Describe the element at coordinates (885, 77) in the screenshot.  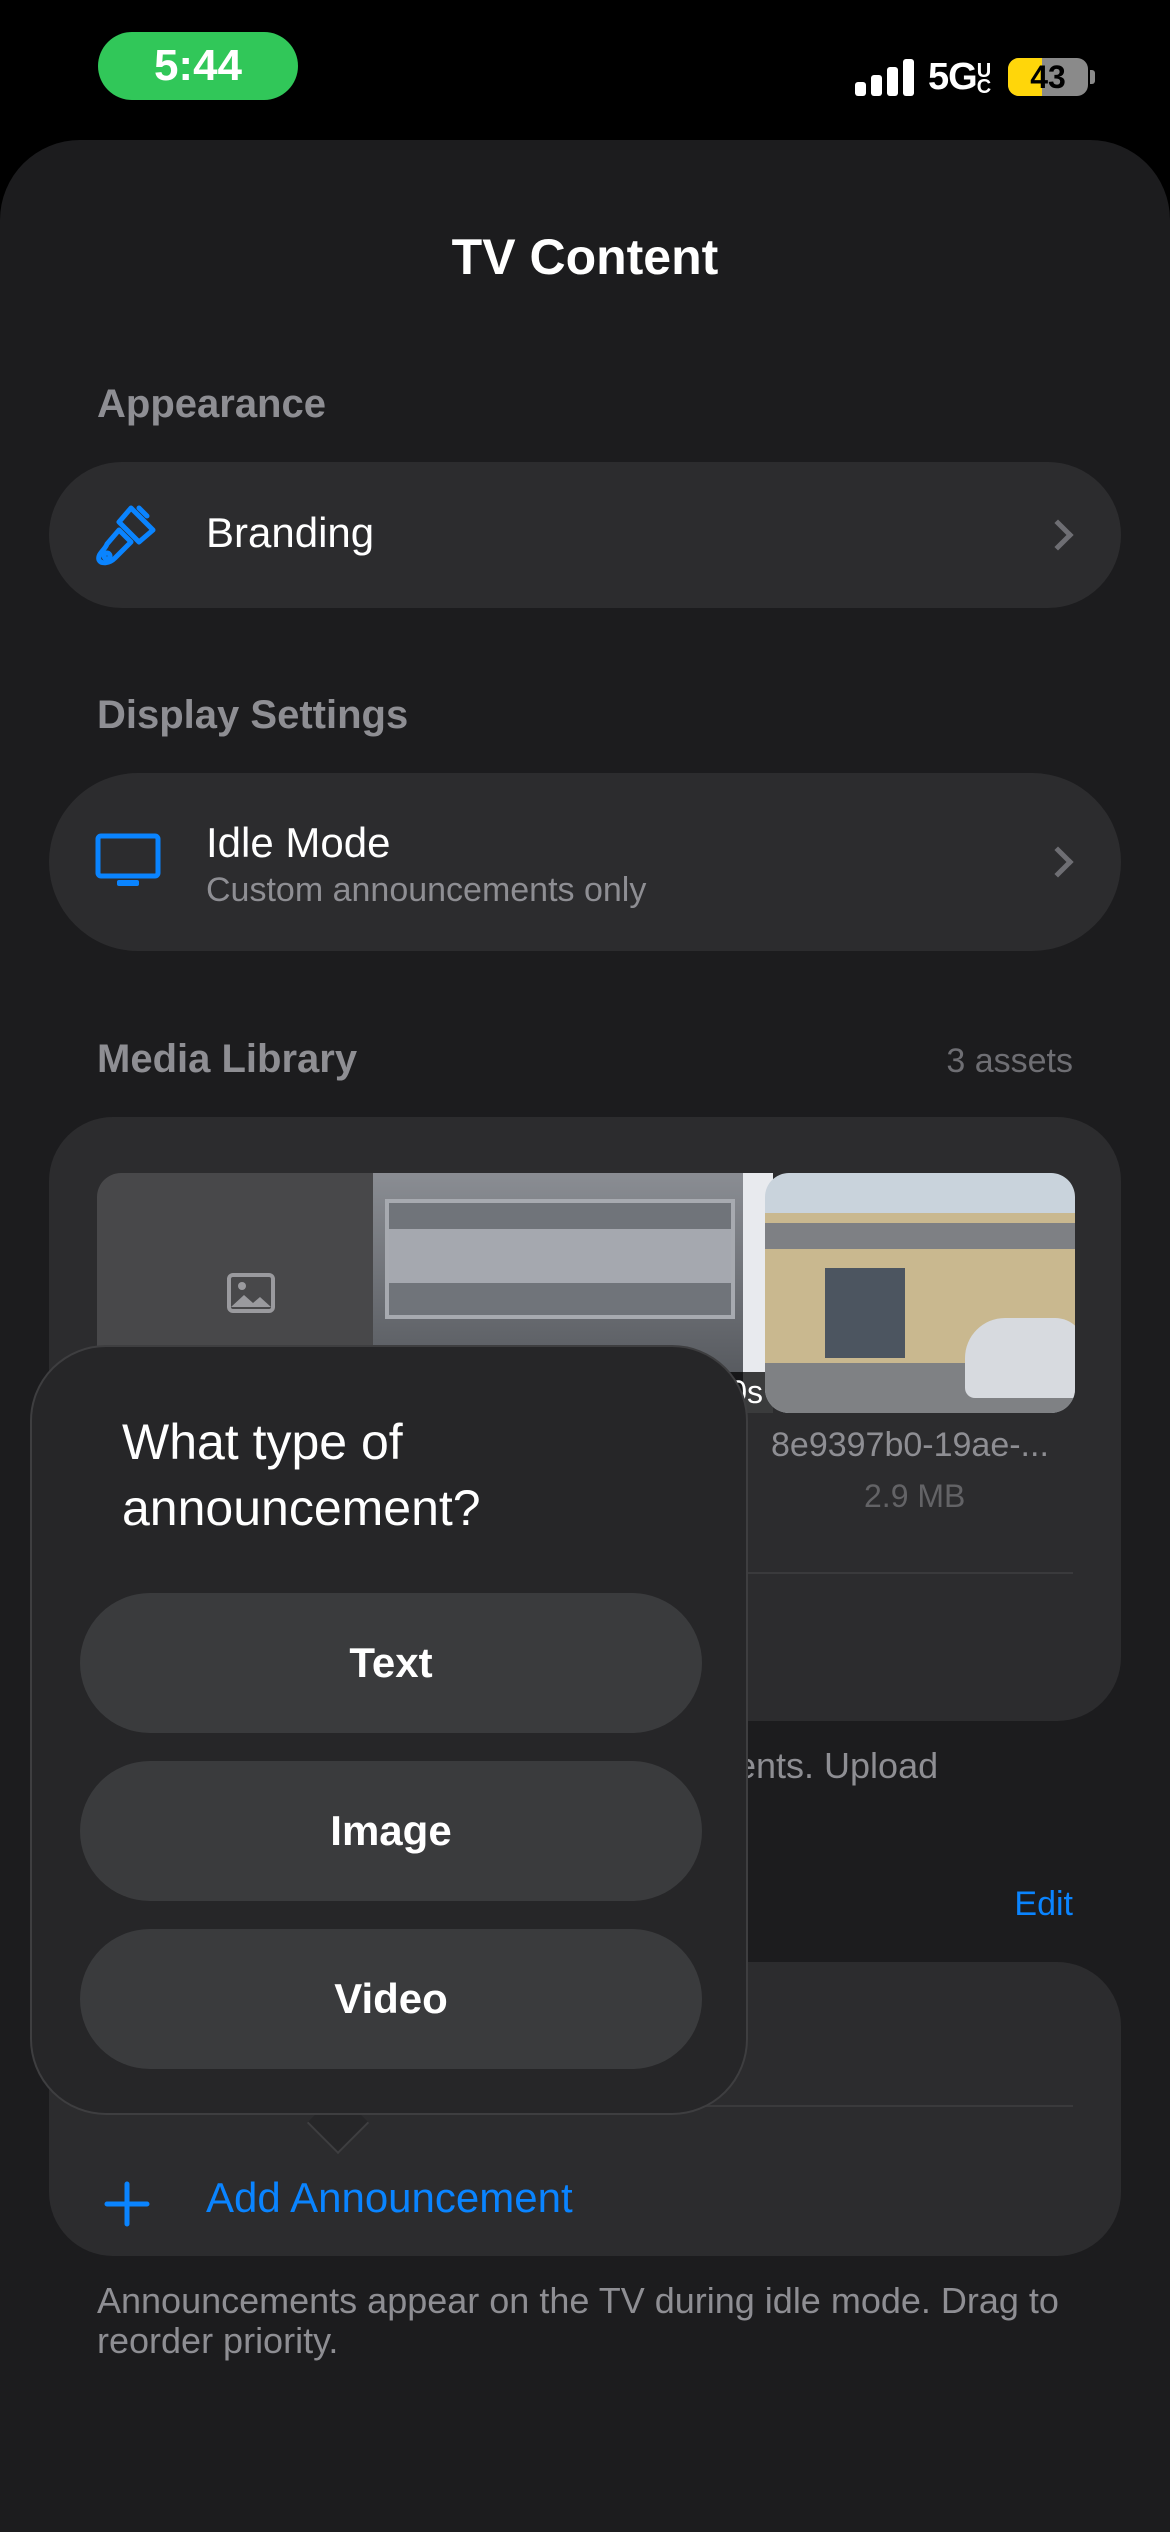
I see `cellular-signal-icon` at that location.